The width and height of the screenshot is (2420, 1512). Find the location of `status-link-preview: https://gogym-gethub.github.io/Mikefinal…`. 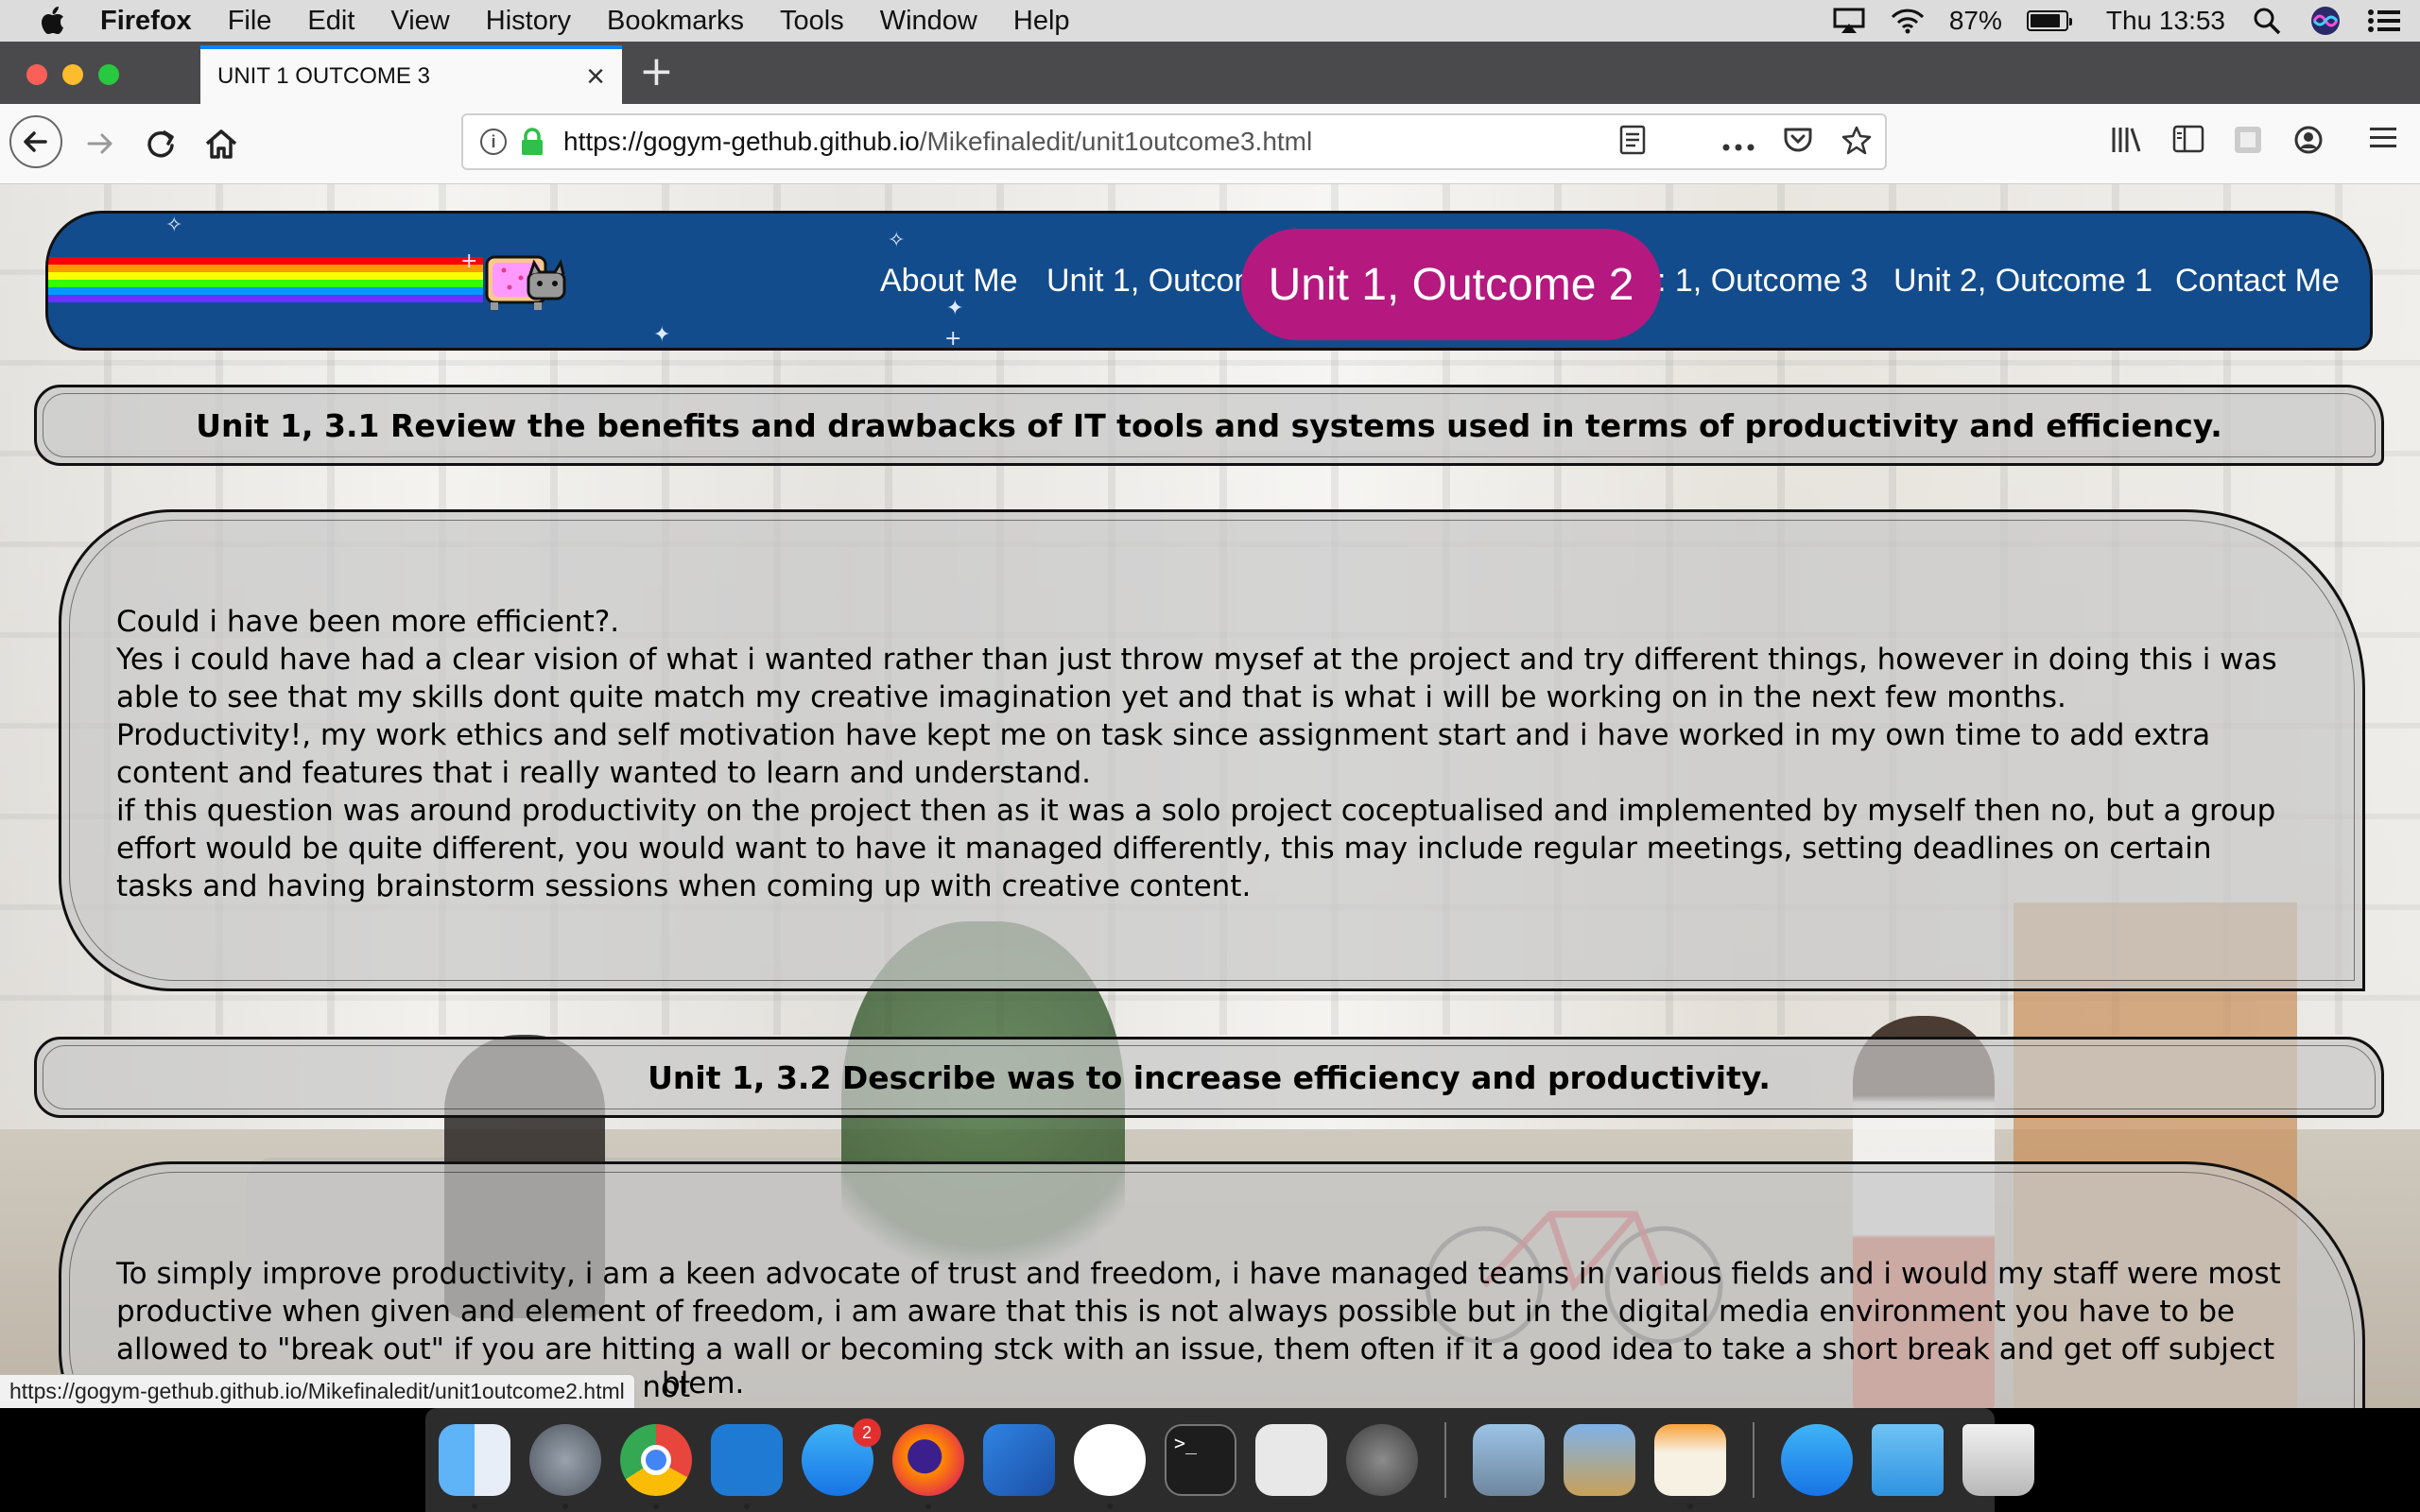

status-link-preview: https://gogym-gethub.github.io/Mikefinal… is located at coordinates (318, 1391).